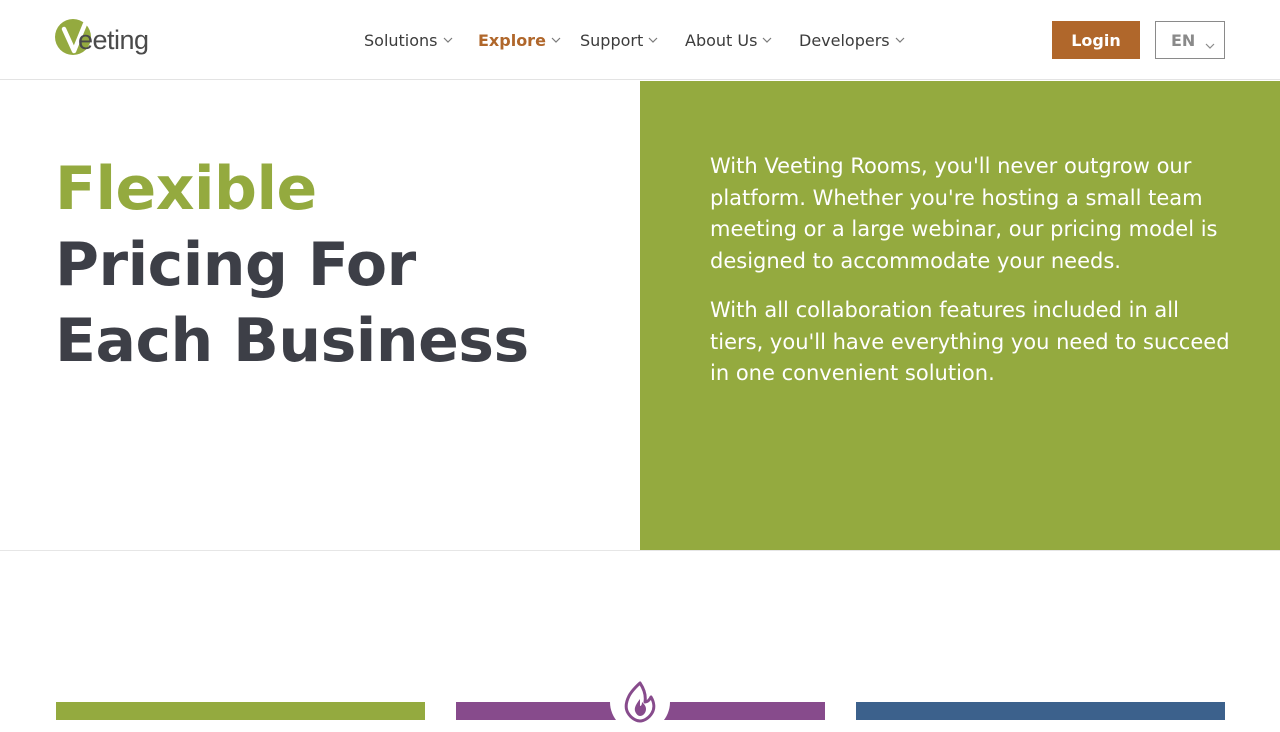 Image resolution: width=1280 pixels, height=732 pixels. What do you see at coordinates (1096, 40) in the screenshot?
I see `login-button: Login` at bounding box center [1096, 40].